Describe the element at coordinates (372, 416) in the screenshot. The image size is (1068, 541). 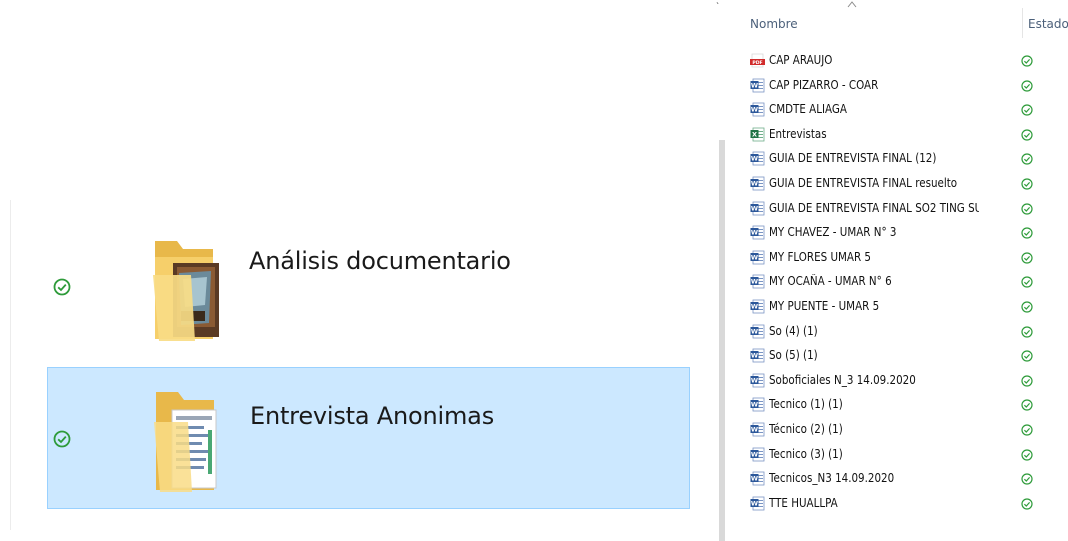
I see `folder-name: Entrevista Anonimas` at that location.